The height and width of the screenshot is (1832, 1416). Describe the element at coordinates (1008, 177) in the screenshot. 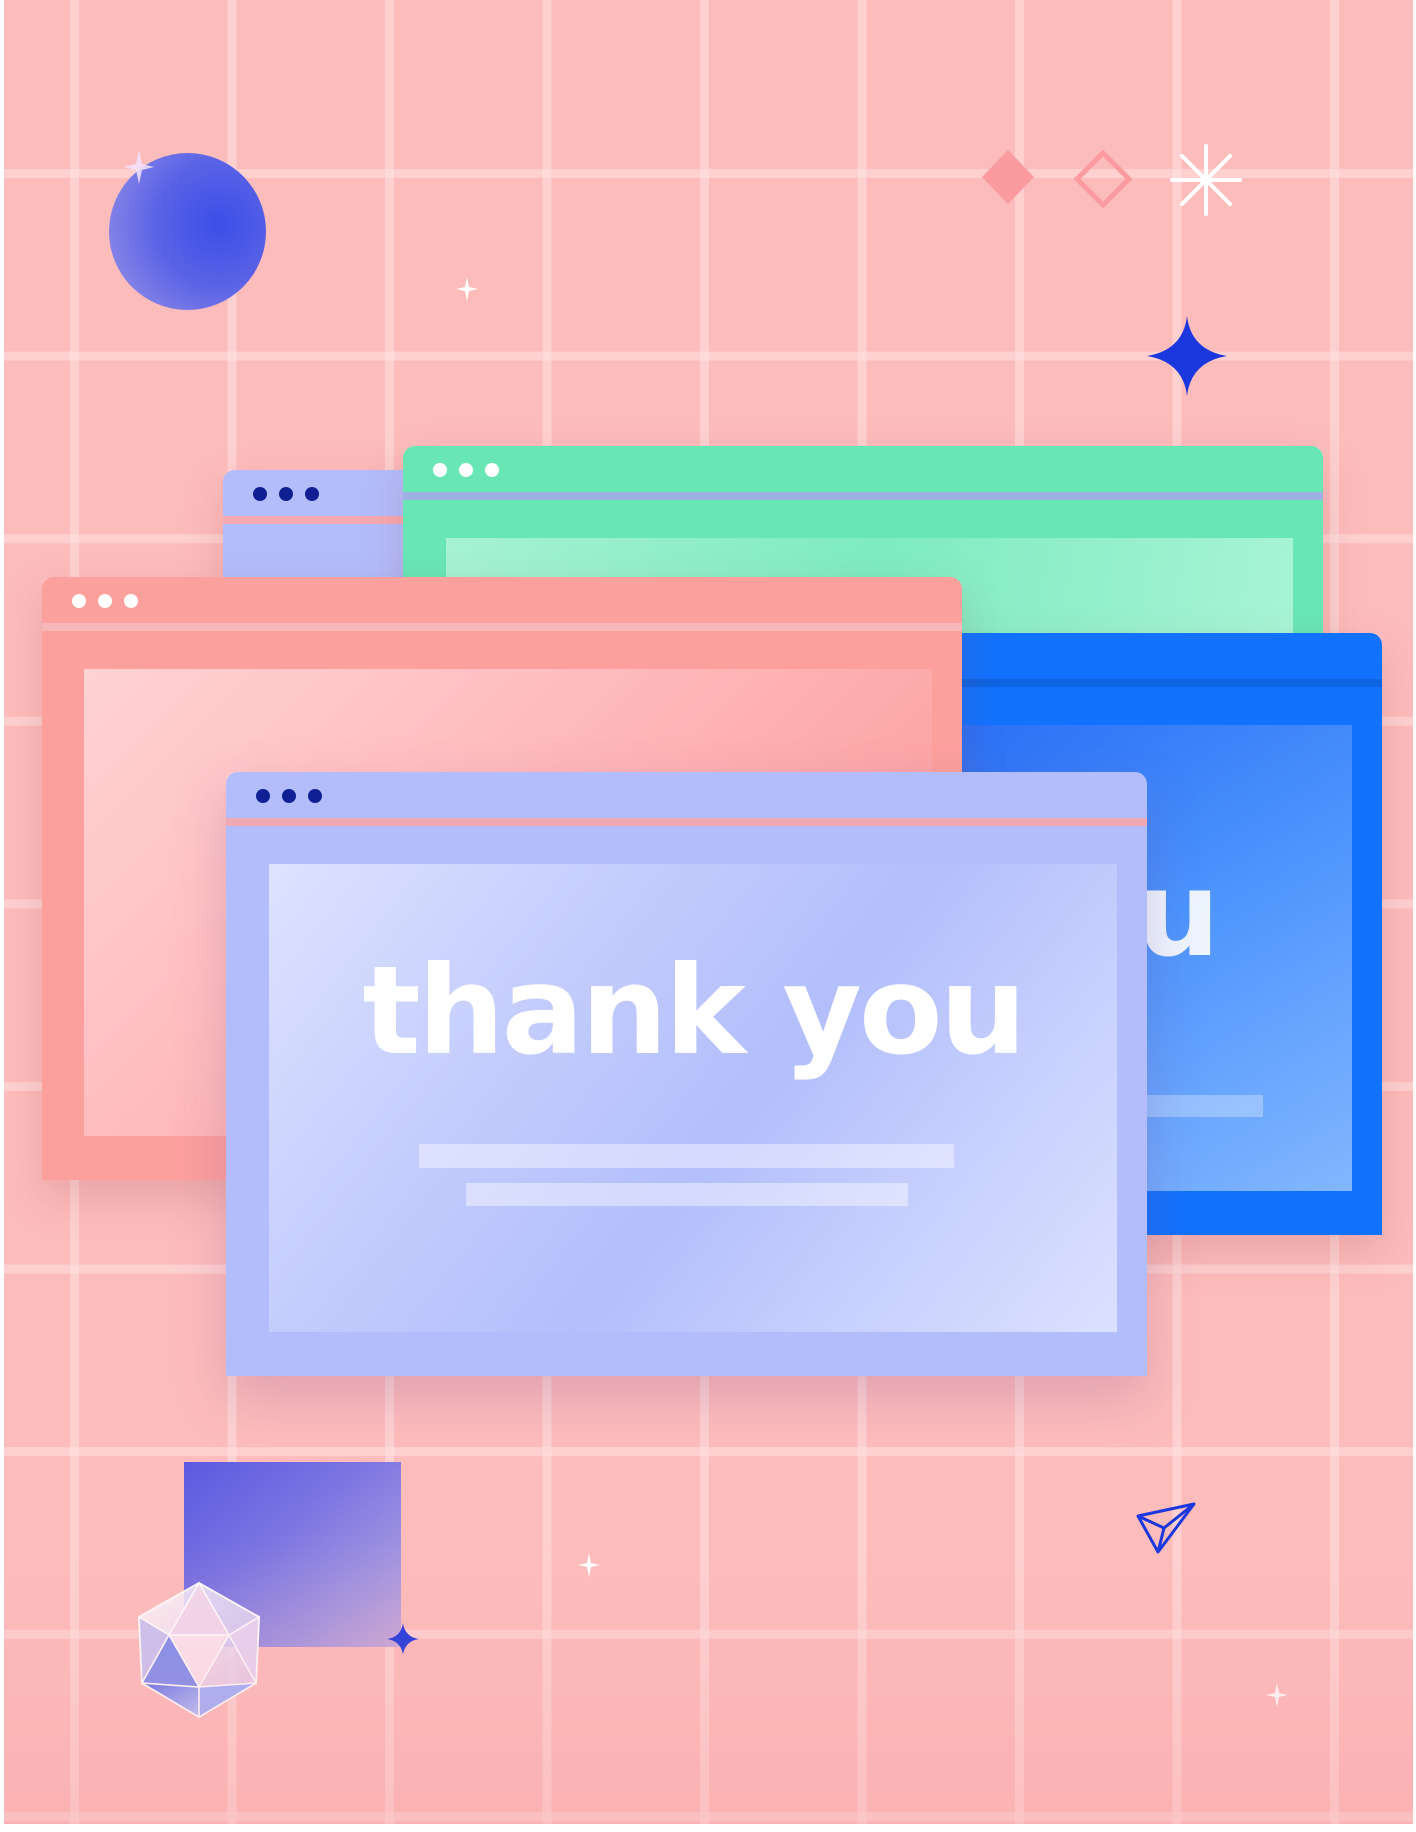

I see `filled-diamond-icon` at that location.